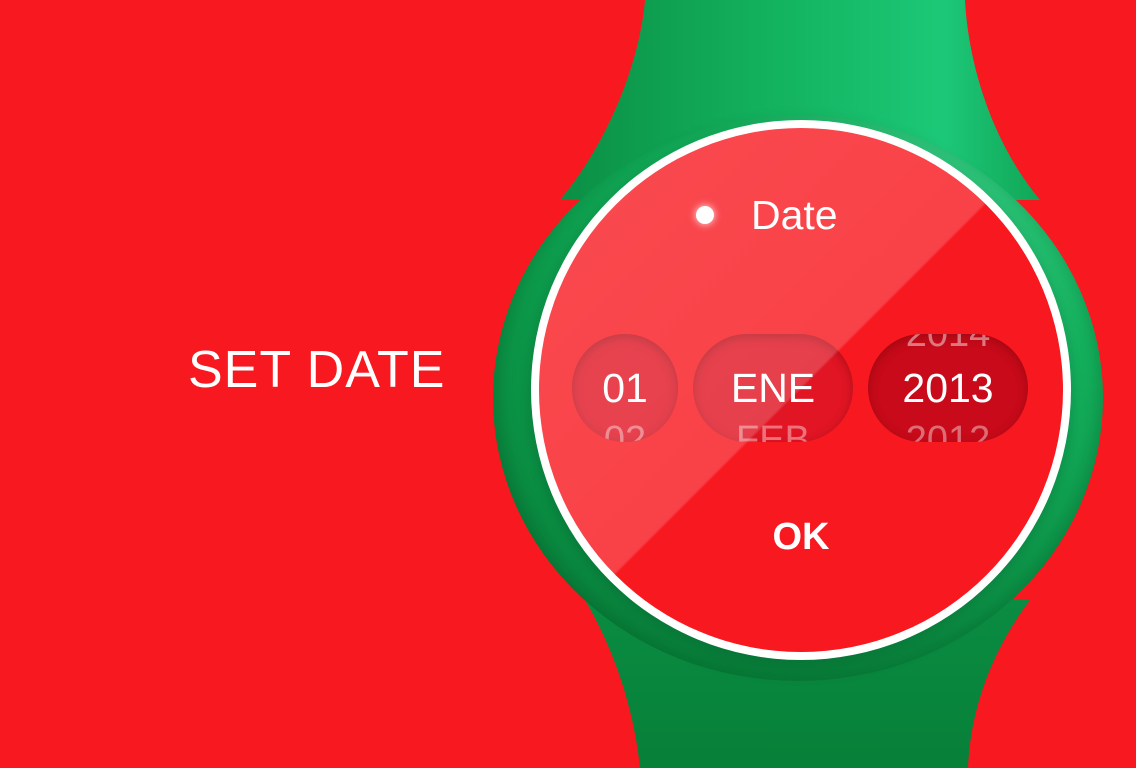 The height and width of the screenshot is (768, 1136). Describe the element at coordinates (773, 430) in the screenshot. I see `month-next-value: FEB` at that location.